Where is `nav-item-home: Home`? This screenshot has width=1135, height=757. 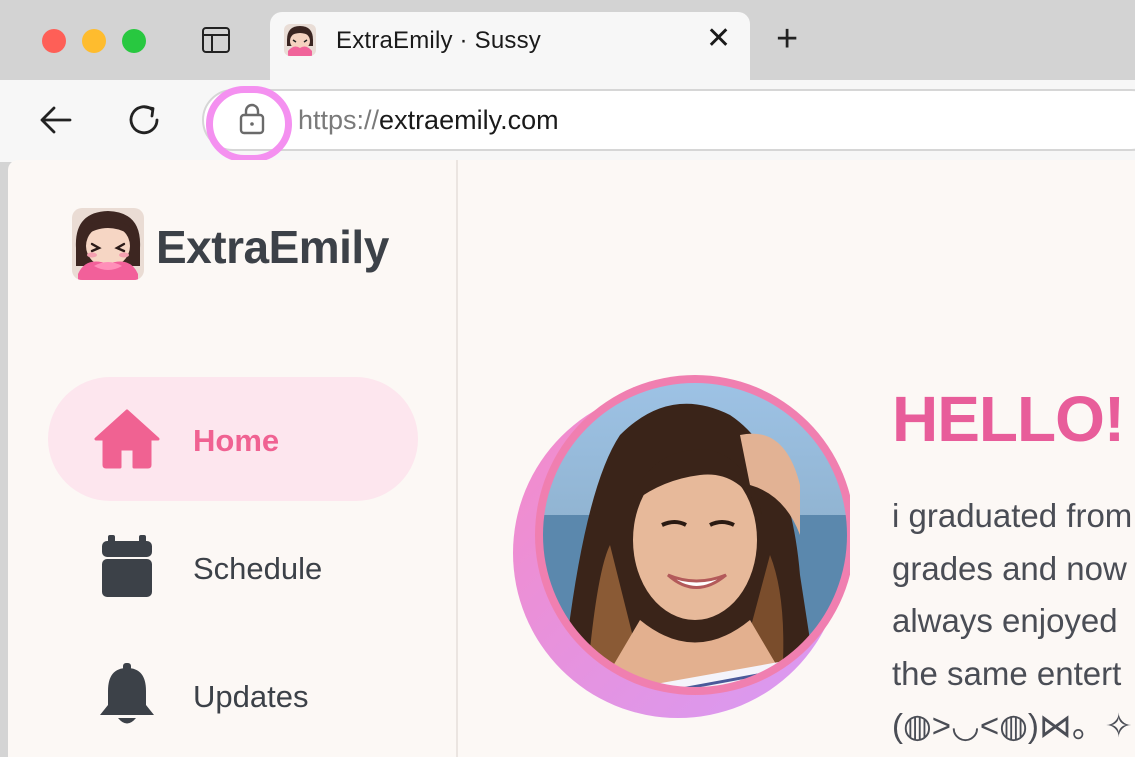 nav-item-home: Home is located at coordinates (233, 439).